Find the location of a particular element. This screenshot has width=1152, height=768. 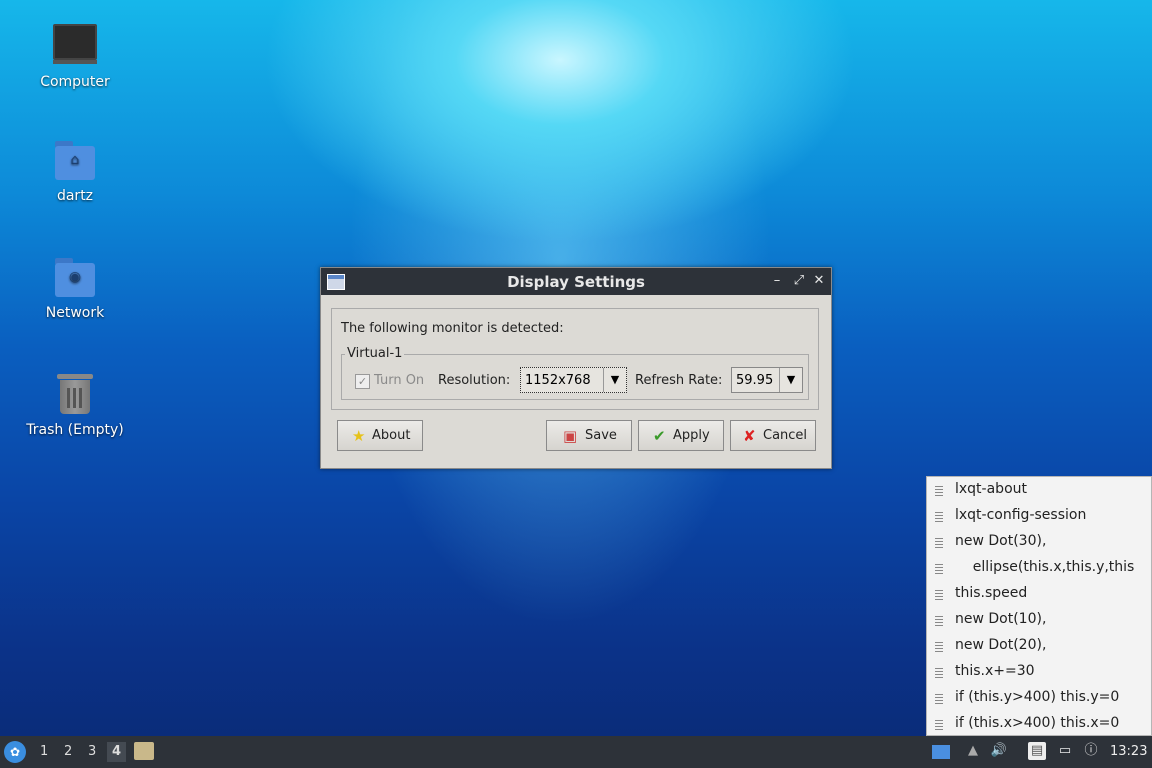

minimize-icon: – is located at coordinates (777, 281).